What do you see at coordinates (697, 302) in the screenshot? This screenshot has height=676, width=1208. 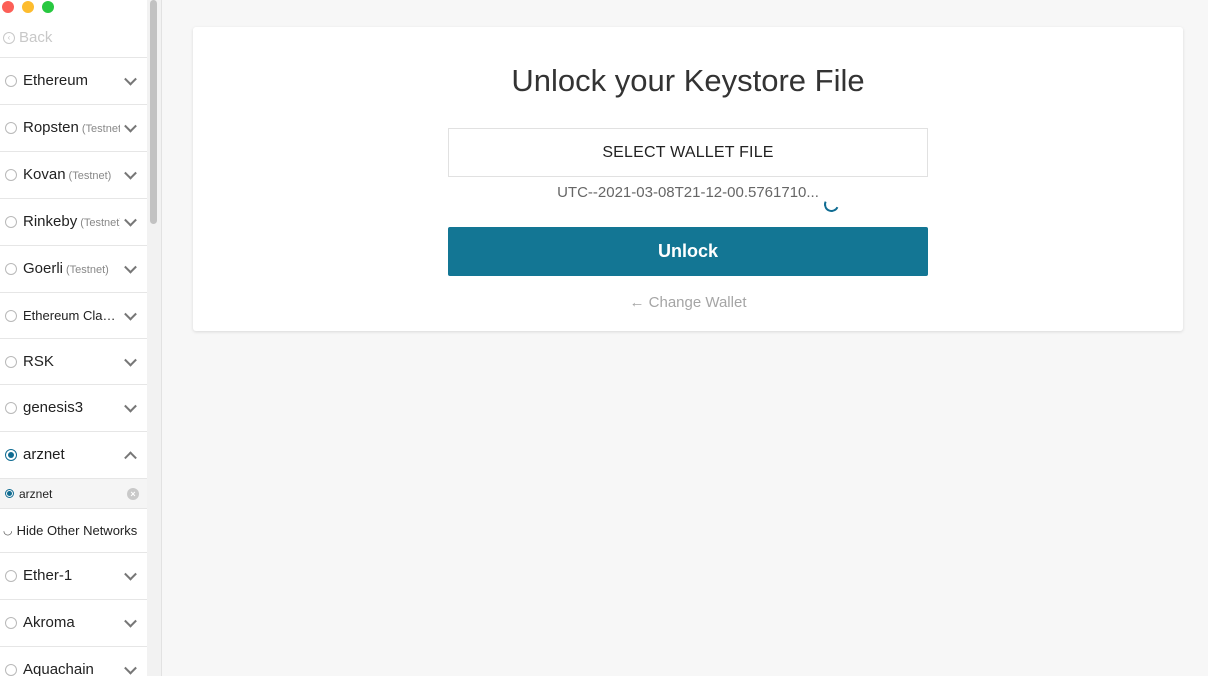 I see `change-wallet-label: Change Wallet` at bounding box center [697, 302].